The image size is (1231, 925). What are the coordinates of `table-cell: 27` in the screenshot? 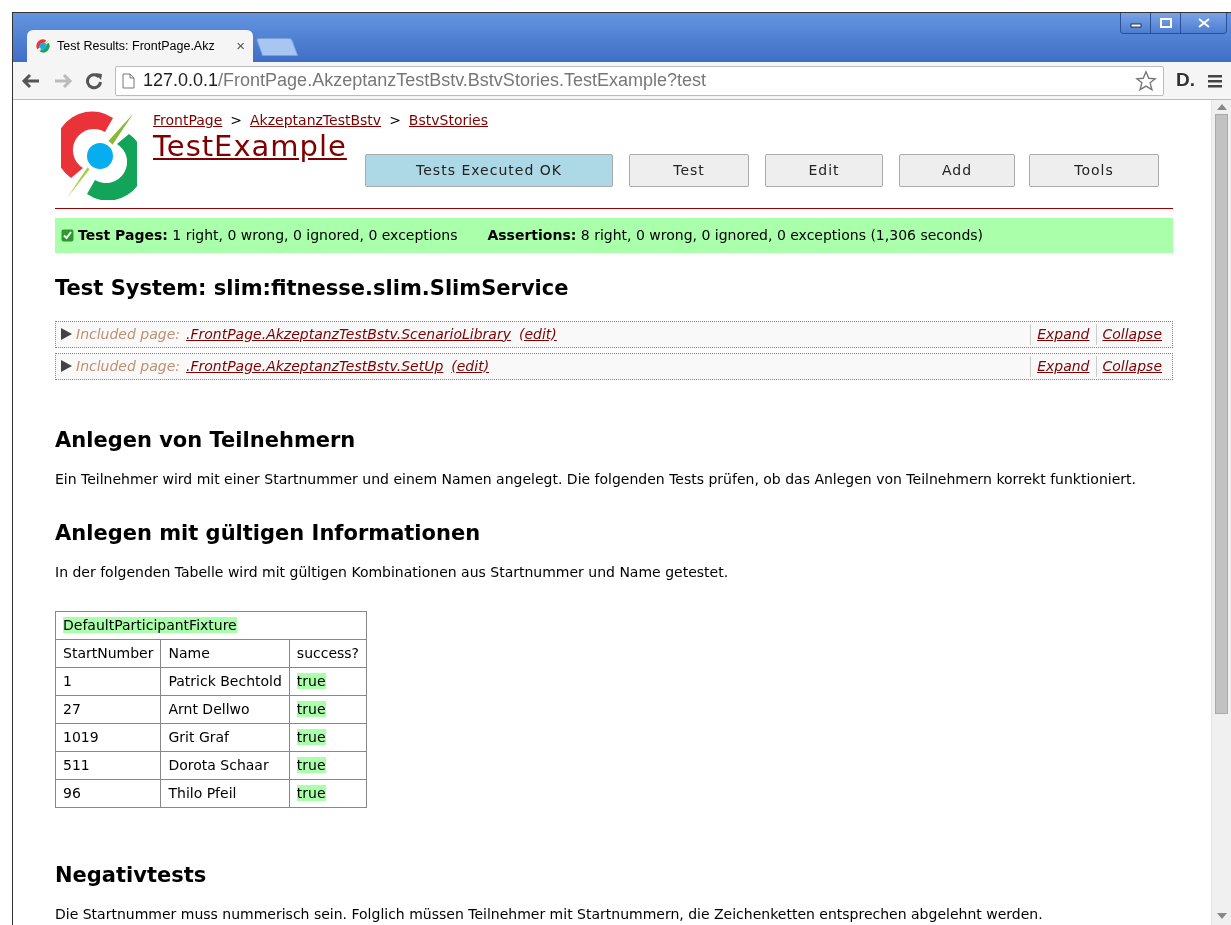 It's located at (108, 709).